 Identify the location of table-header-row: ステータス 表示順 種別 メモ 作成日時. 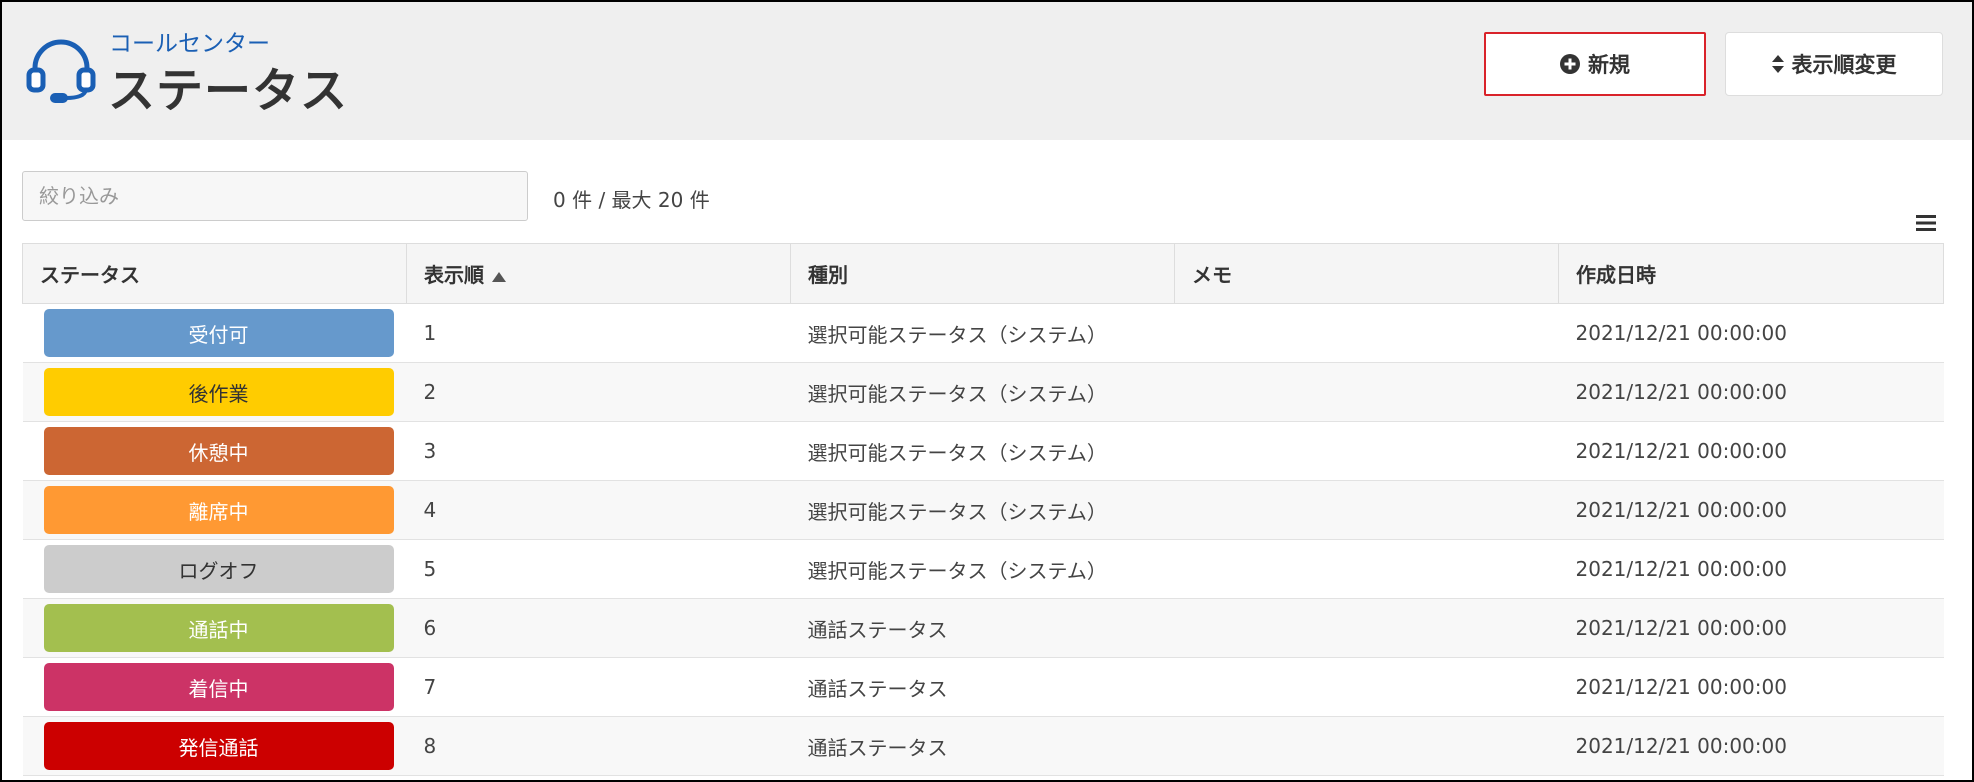
(983, 273).